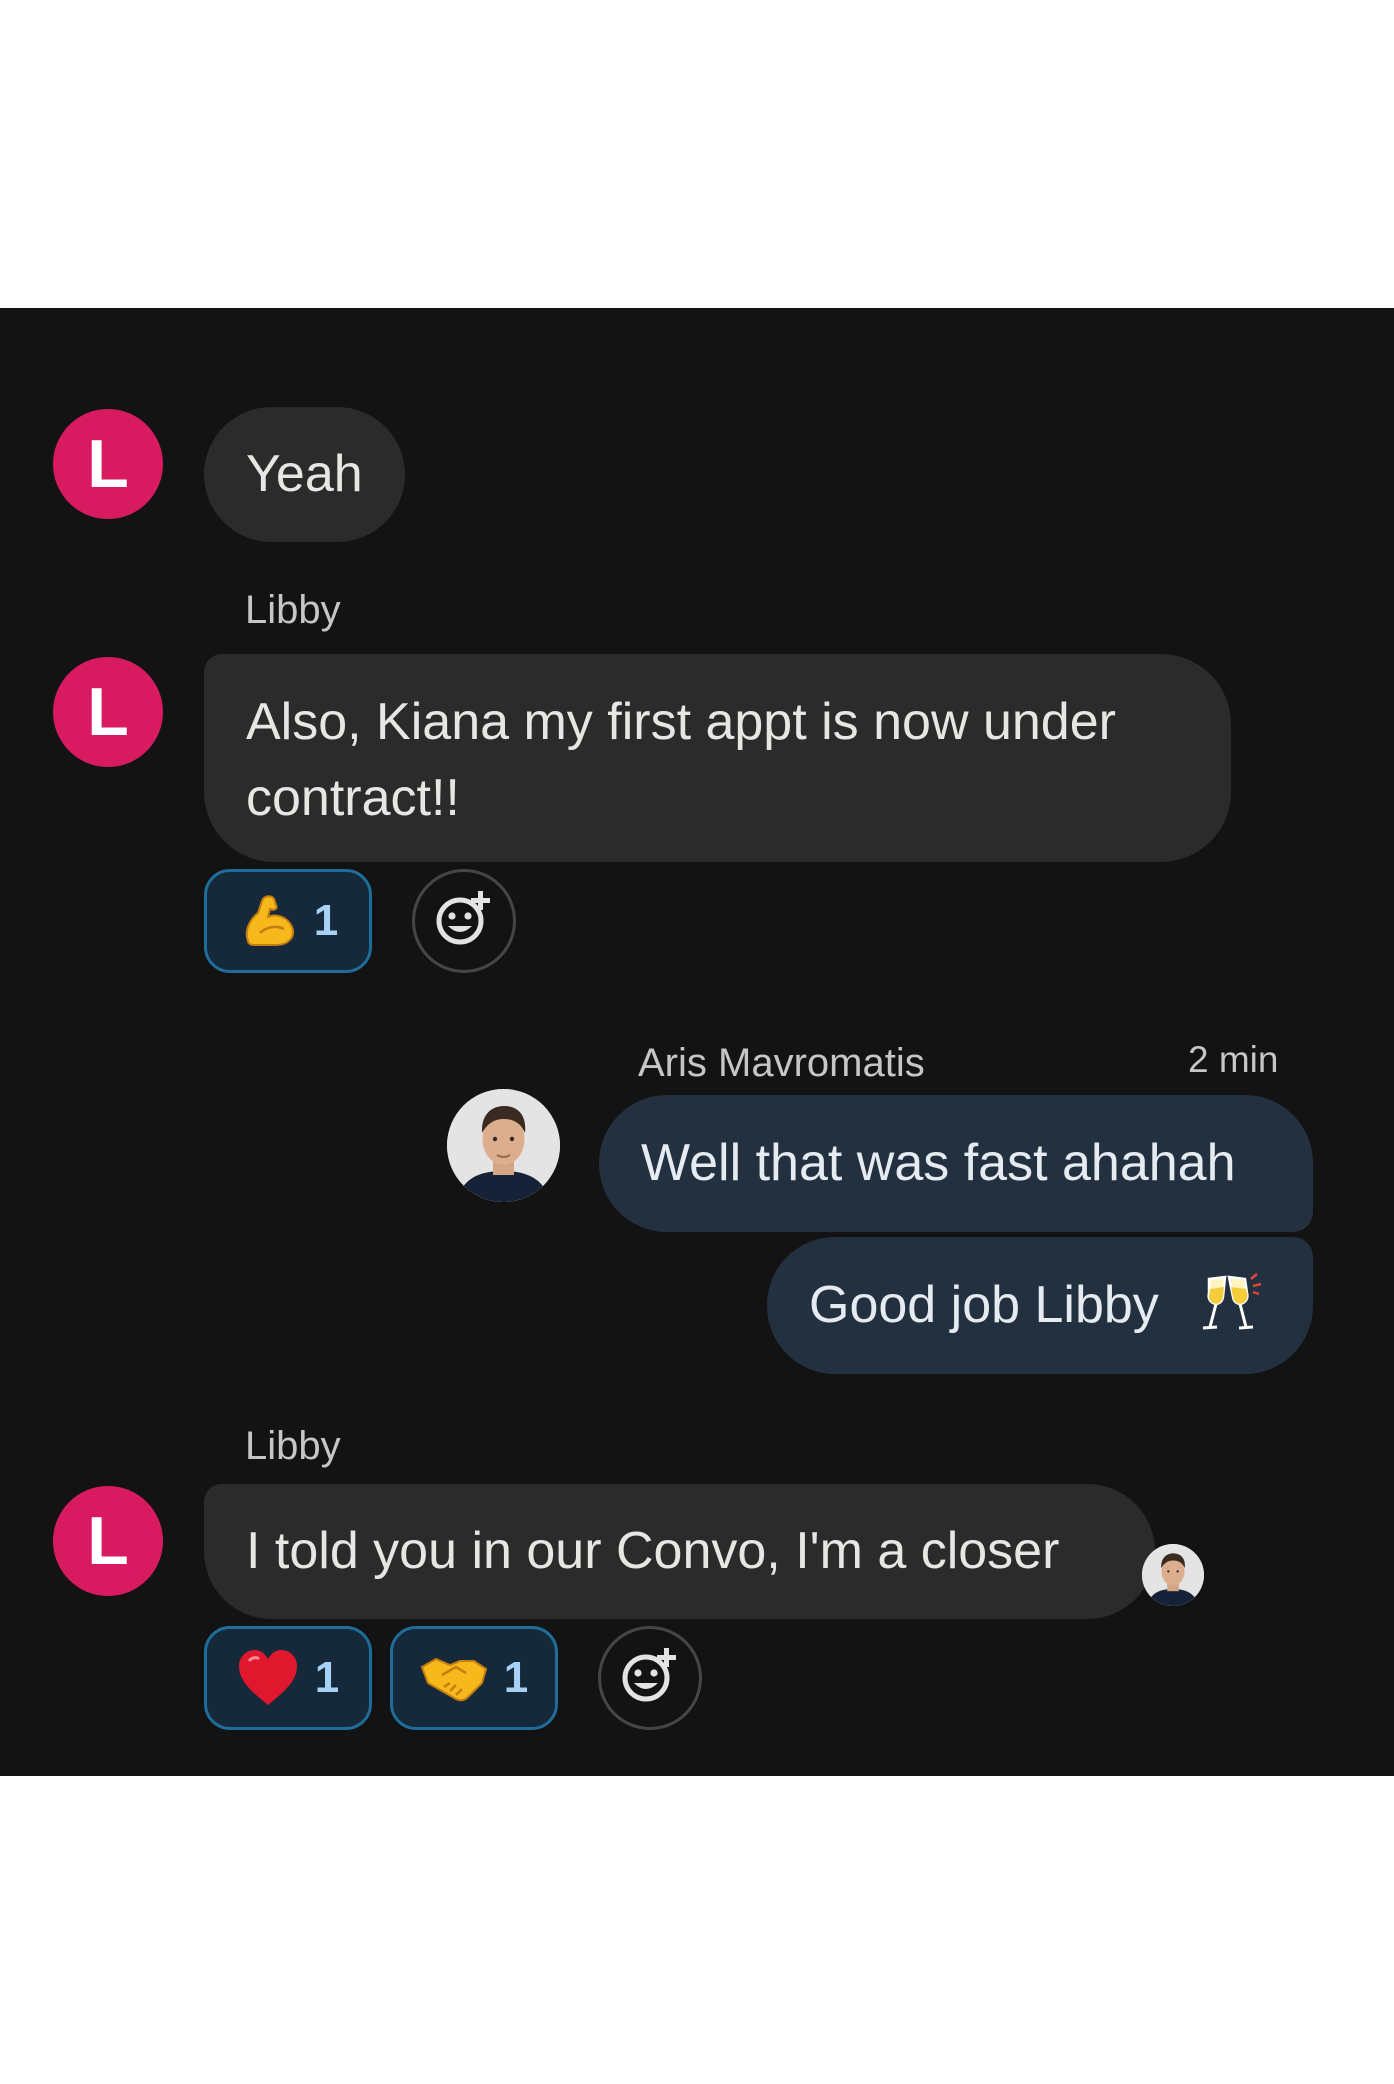 The width and height of the screenshot is (1394, 2084). What do you see at coordinates (1233, 1059) in the screenshot?
I see `message-timestamp: 2 min` at bounding box center [1233, 1059].